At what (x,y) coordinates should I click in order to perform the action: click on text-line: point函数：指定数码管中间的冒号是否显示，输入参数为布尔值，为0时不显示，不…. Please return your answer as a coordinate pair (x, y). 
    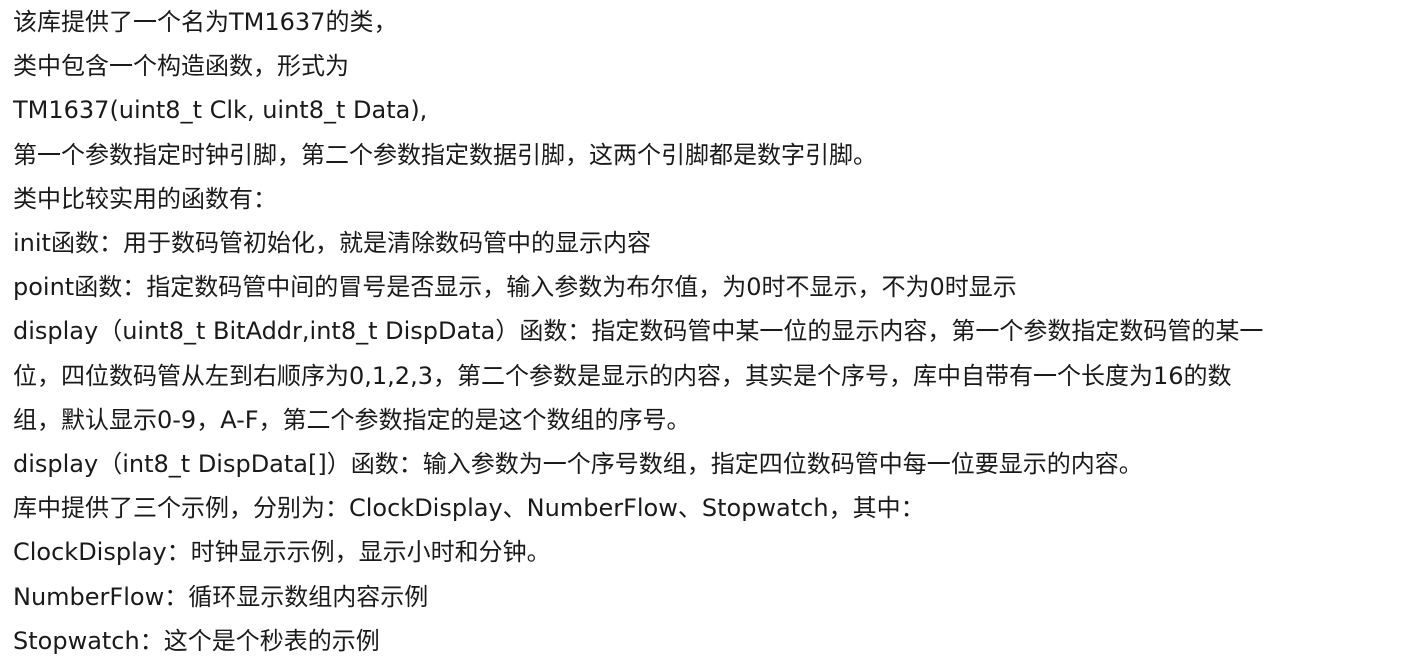
    Looking at the image, I should click on (515, 287).